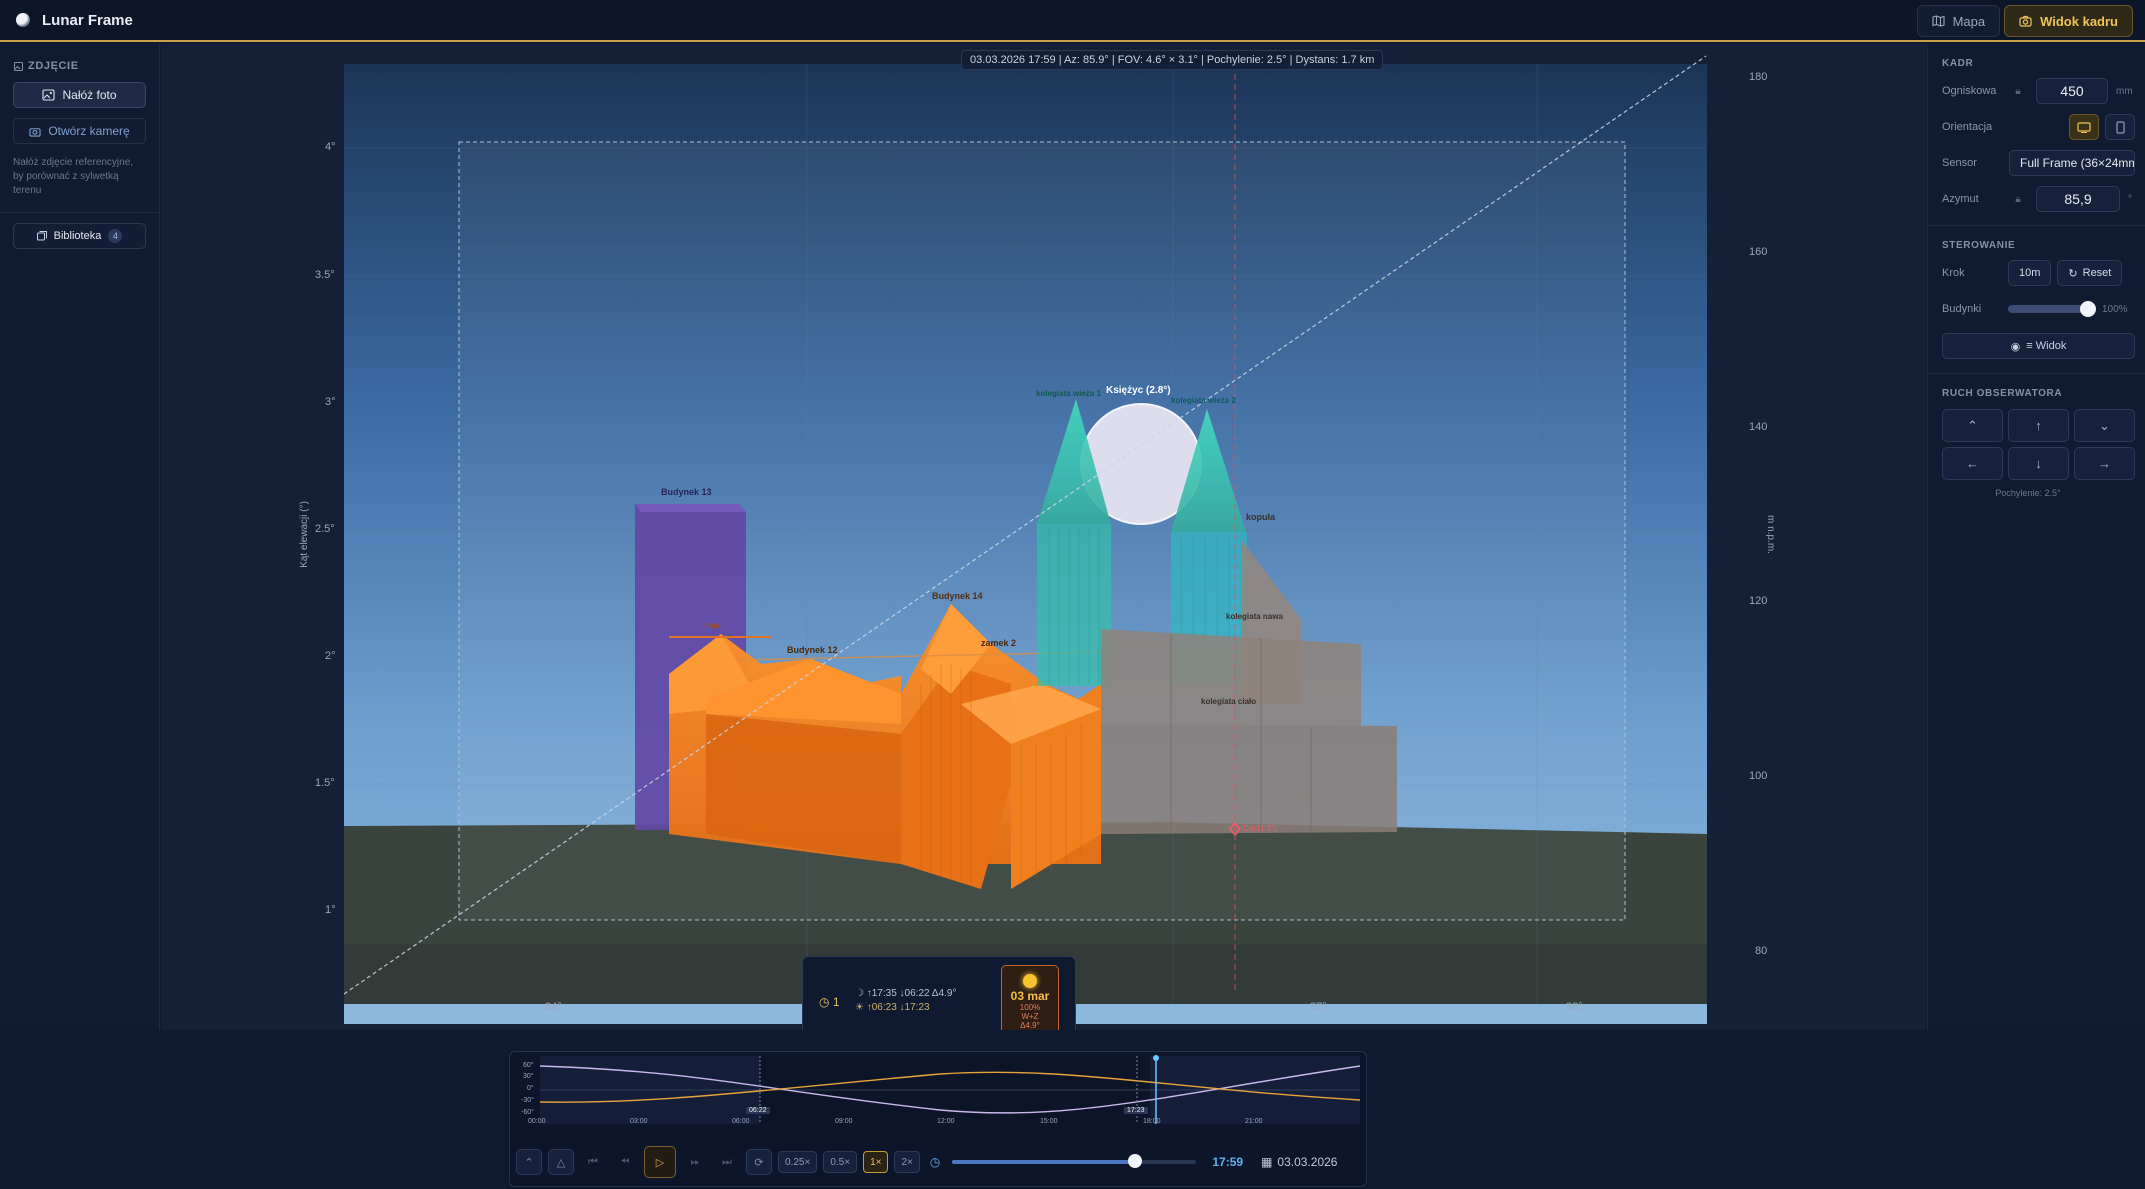 The image size is (2145, 1189). What do you see at coordinates (530, 1088) in the screenshot?
I see `tl-y-label: 0°` at bounding box center [530, 1088].